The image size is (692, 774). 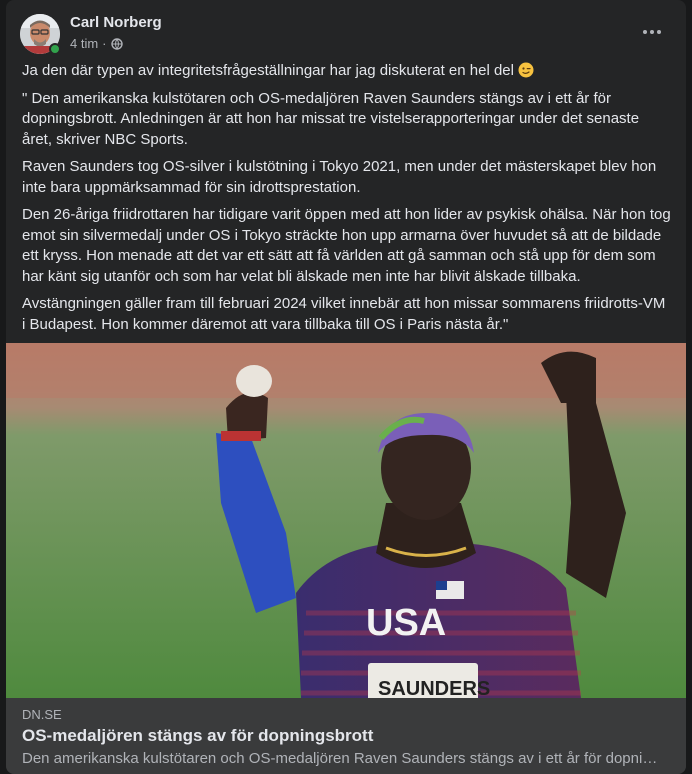 What do you see at coordinates (116, 43) in the screenshot?
I see `globe-icon` at bounding box center [116, 43].